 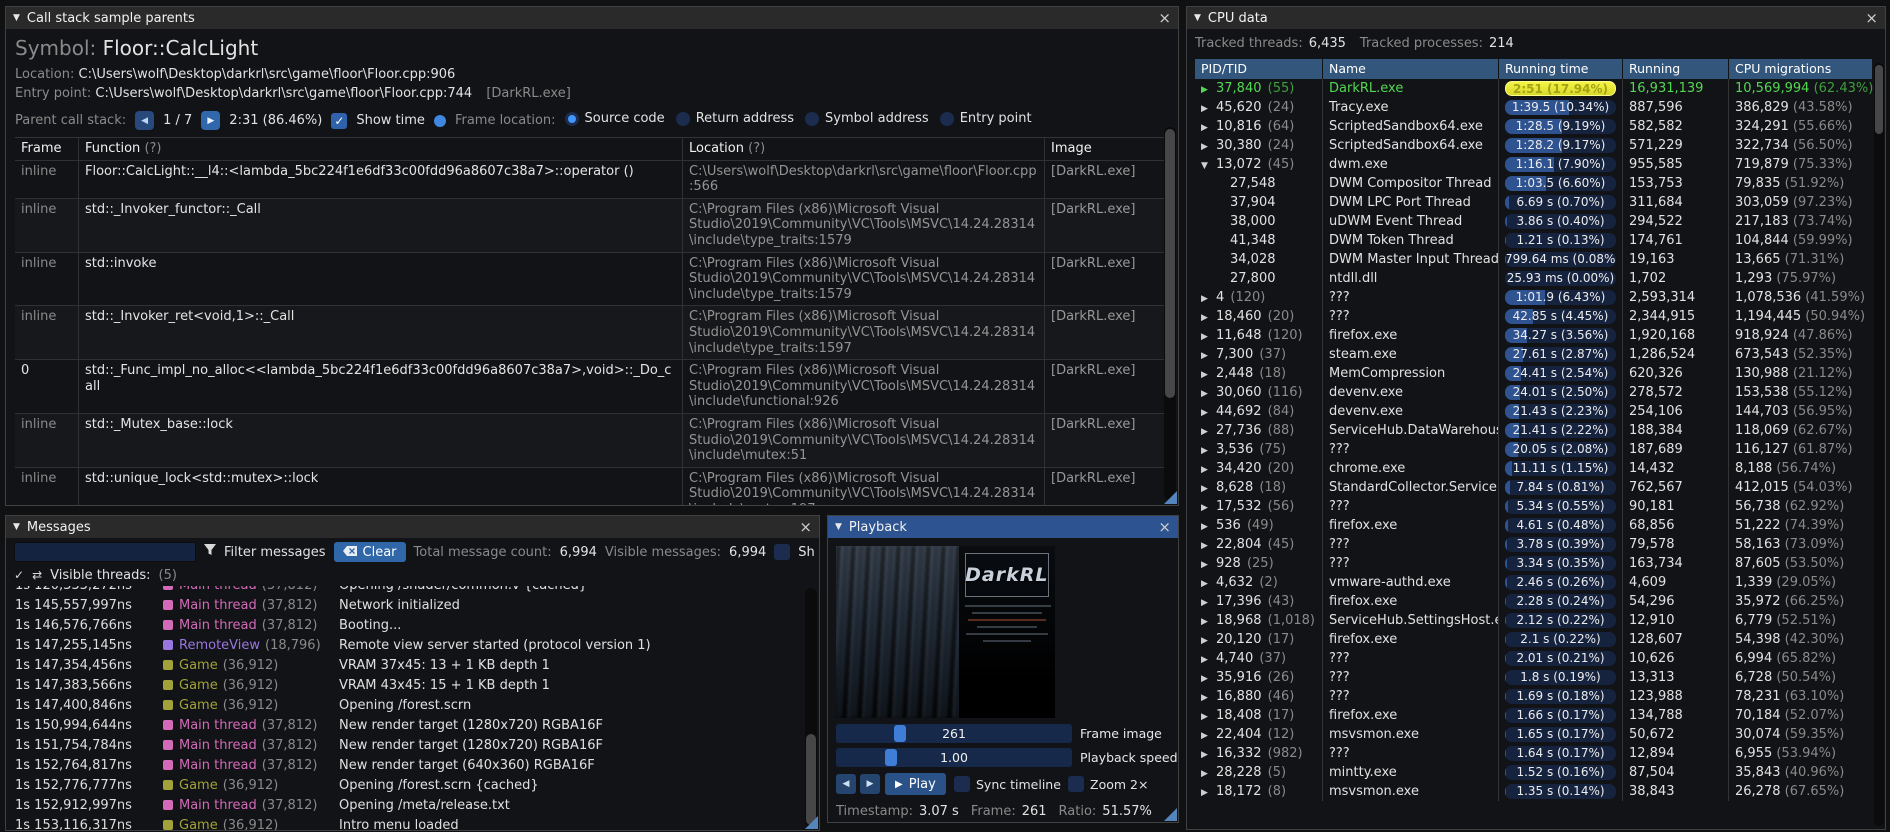 What do you see at coordinates (962, 784) in the screenshot?
I see `sync-timeline-checkbox` at bounding box center [962, 784].